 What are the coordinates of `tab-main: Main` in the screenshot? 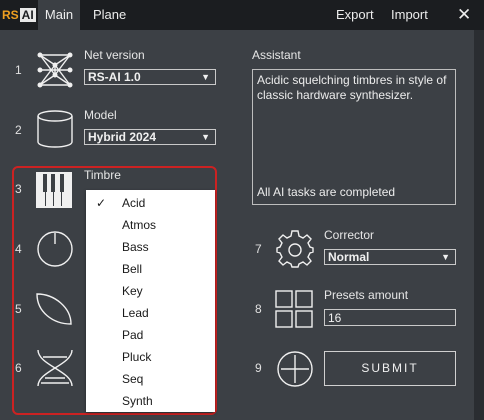 It's located at (59, 15).